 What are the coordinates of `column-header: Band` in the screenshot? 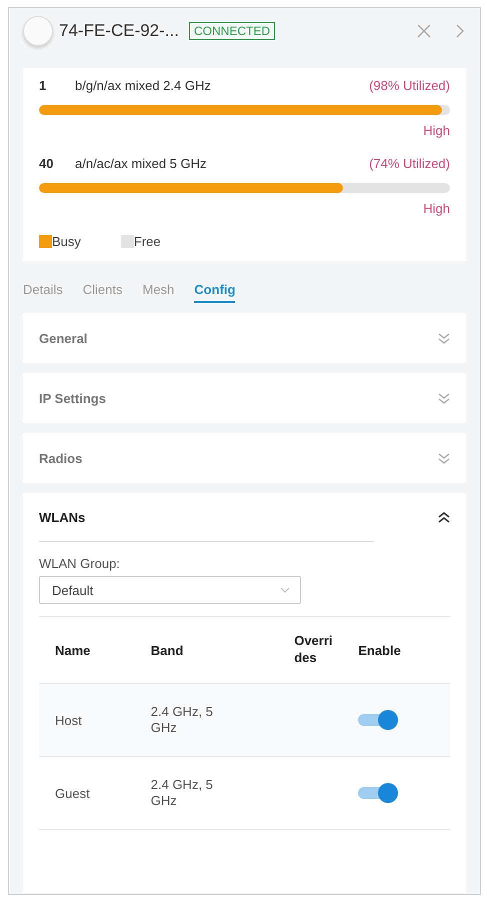 It's located at (206, 650).